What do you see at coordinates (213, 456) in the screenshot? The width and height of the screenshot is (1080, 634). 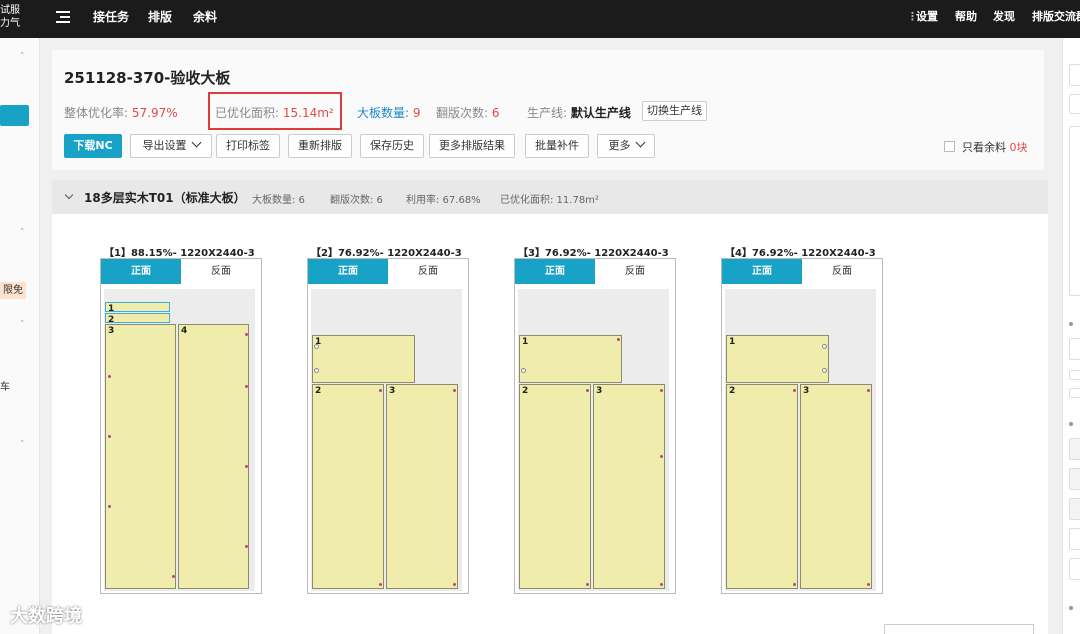 I see `part-piece: 4` at bounding box center [213, 456].